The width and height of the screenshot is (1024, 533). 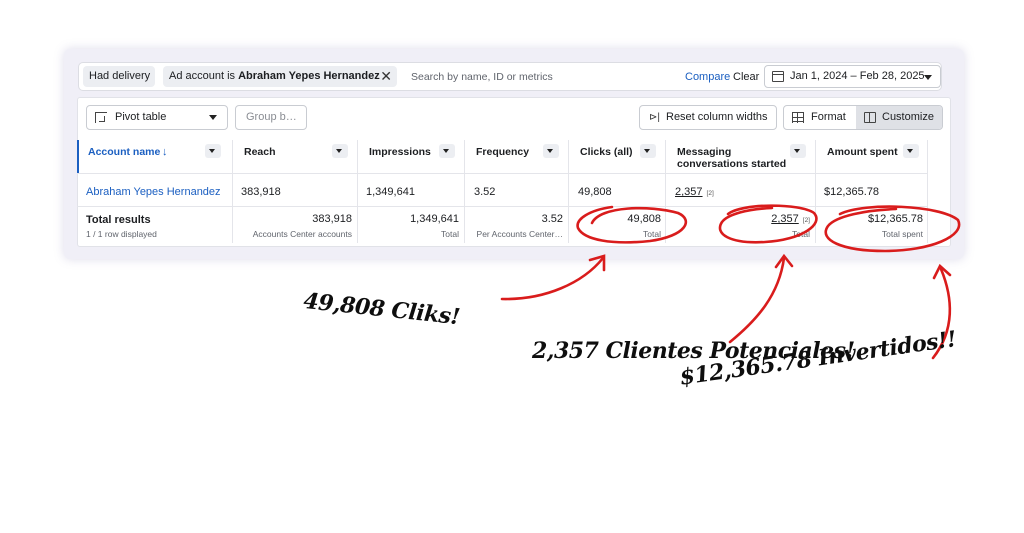 I want to click on column-header-account-name: Account name, so click(x=124, y=152).